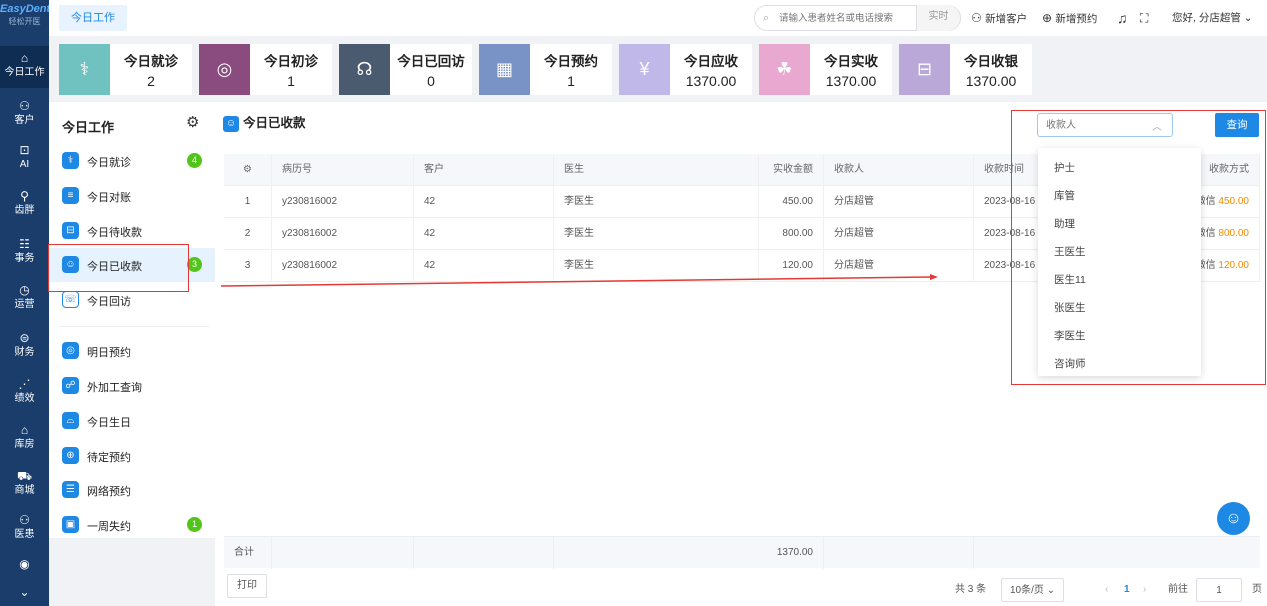  I want to click on nav-item-0: ⌂ 今日工作, so click(24, 67).